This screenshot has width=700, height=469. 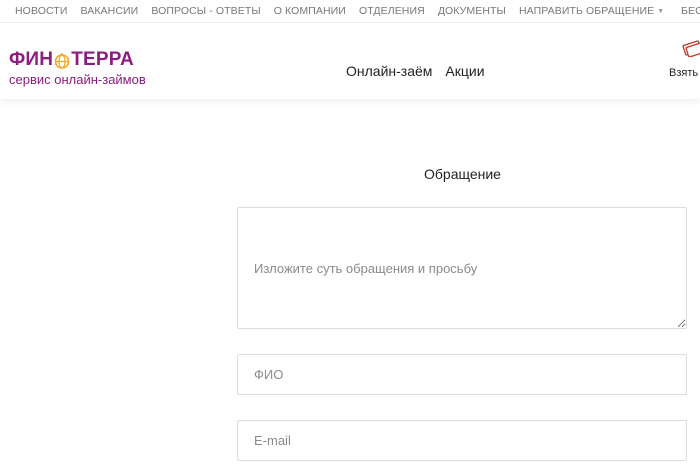 I want to click on topnav-item-send-appeal-label: НАПРАВИТЬ ОБРАЩЕНИЕ, so click(x=586, y=11).